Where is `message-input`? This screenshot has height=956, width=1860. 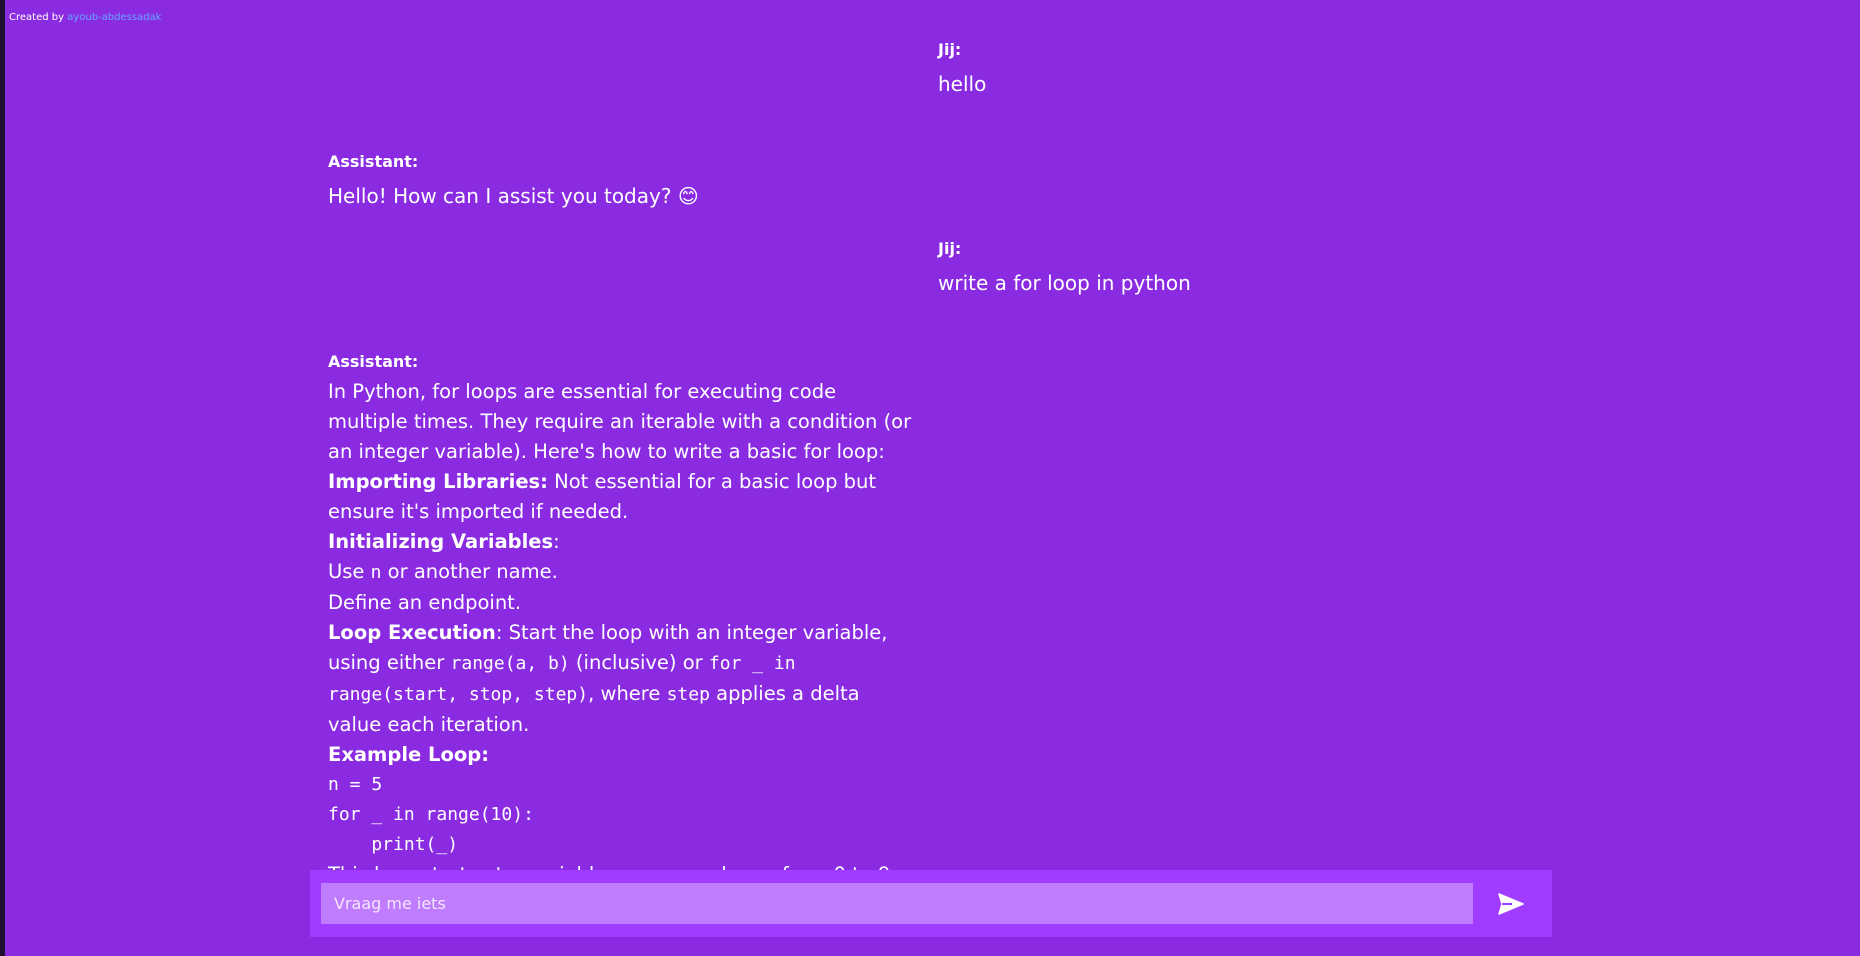
message-input is located at coordinates (897, 903).